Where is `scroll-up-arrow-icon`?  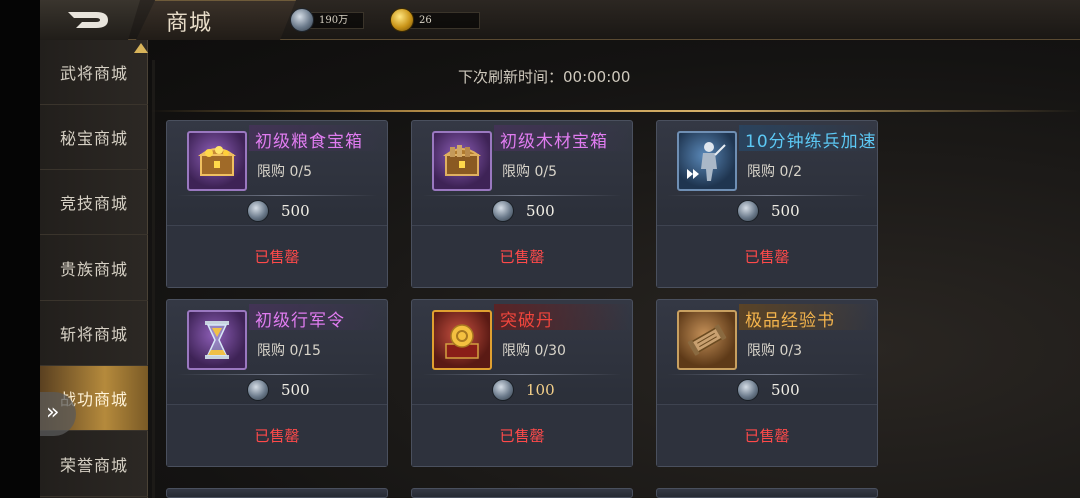
scroll-up-arrow-icon is located at coordinates (141, 48).